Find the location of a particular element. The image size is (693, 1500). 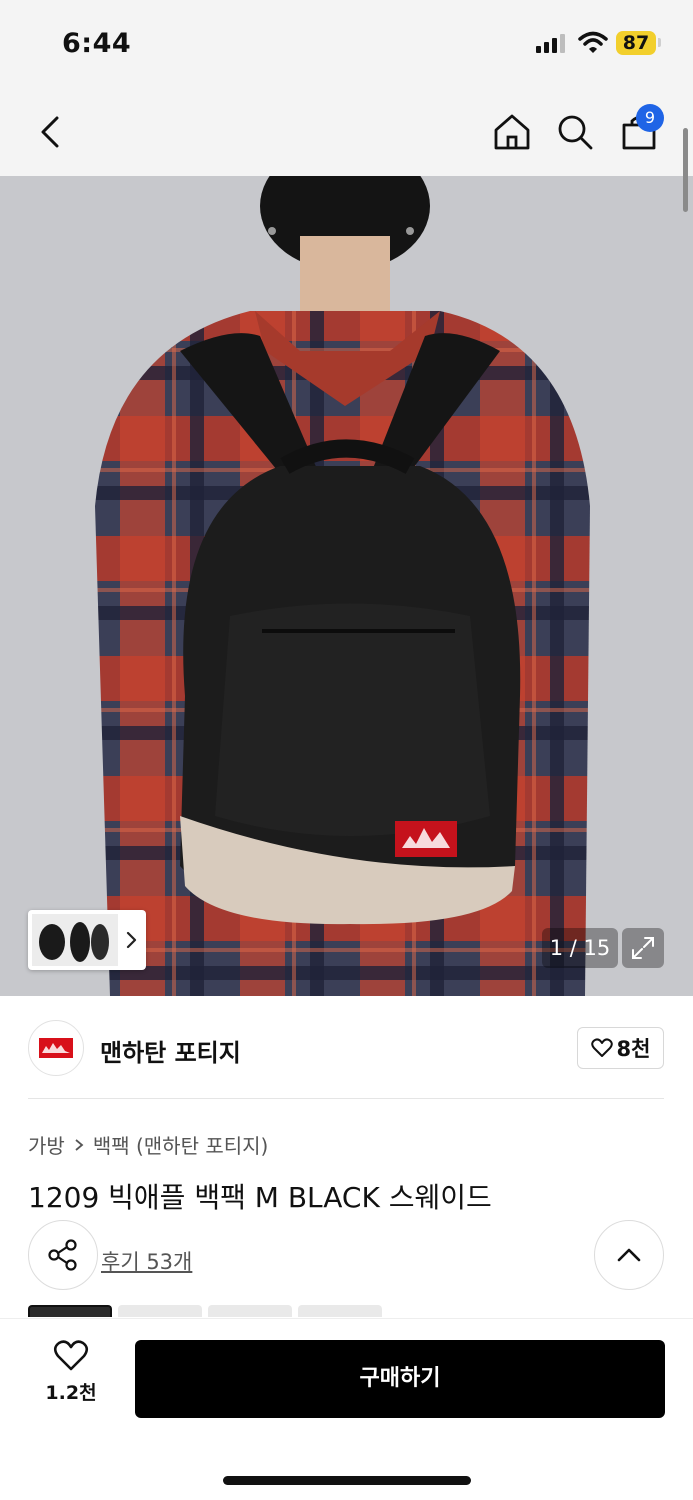

back-button is located at coordinates (50, 132).